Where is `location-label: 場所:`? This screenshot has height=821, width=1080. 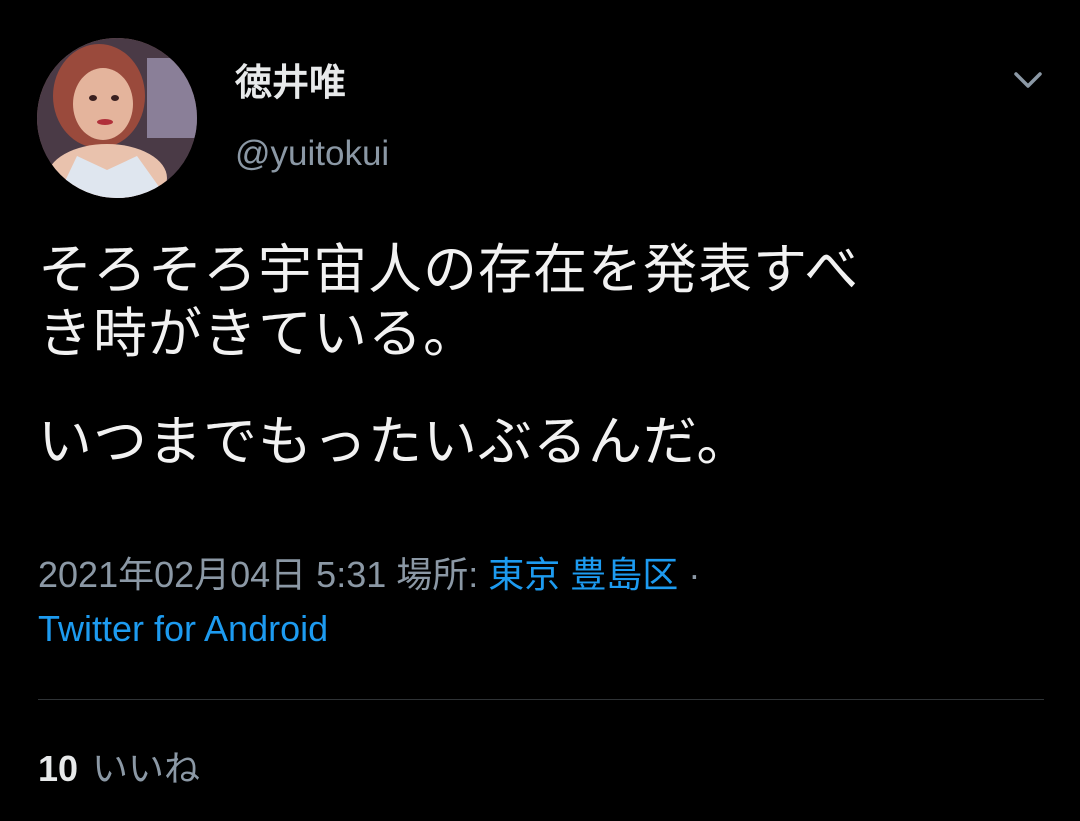
location-label: 場所: is located at coordinates (437, 574).